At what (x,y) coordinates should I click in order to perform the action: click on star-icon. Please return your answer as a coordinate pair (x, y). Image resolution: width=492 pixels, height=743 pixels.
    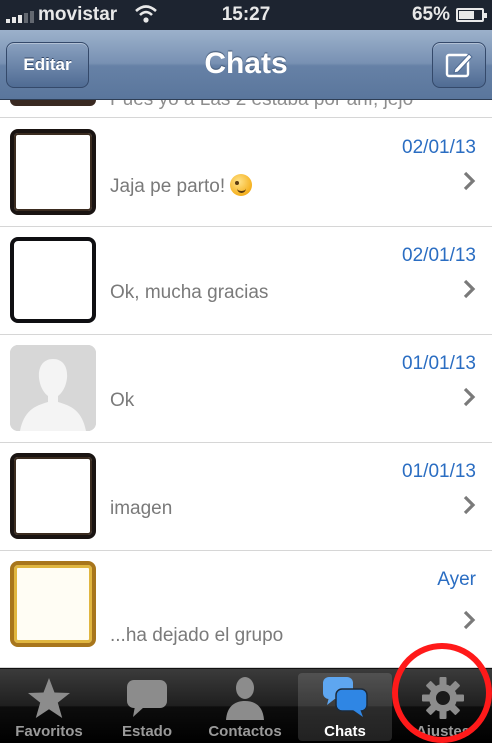
    Looking at the image, I should click on (49, 698).